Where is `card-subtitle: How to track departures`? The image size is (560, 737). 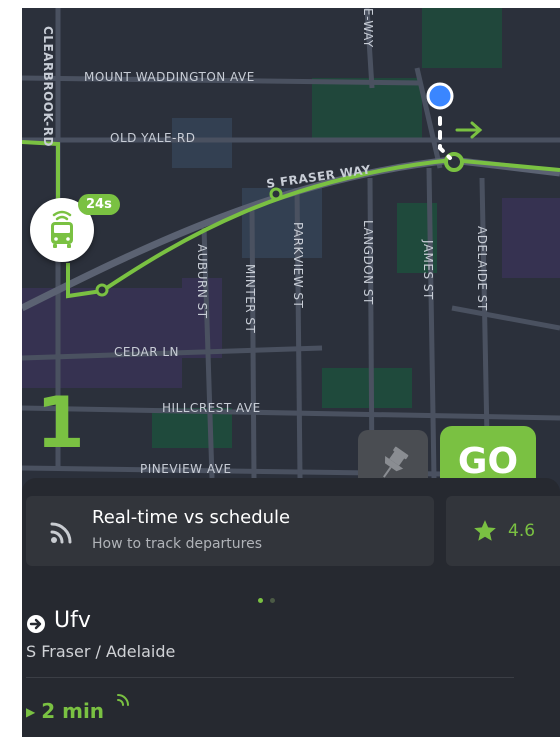
card-subtitle: How to track departures is located at coordinates (177, 544).